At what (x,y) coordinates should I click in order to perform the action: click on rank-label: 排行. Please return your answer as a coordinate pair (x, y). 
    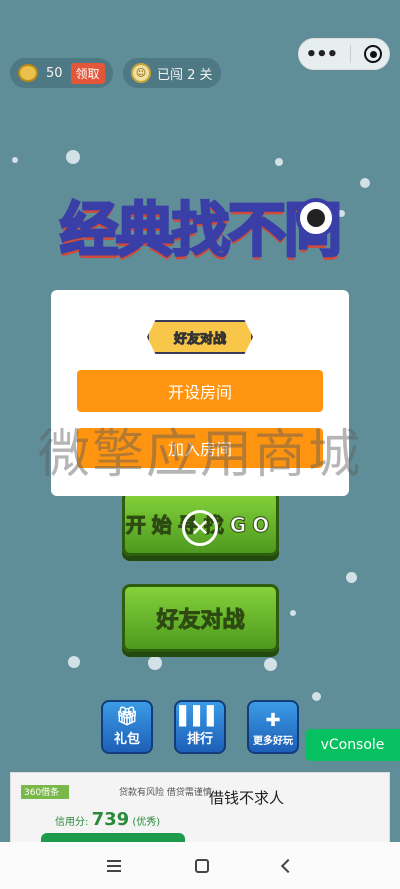
    Looking at the image, I should click on (199, 739).